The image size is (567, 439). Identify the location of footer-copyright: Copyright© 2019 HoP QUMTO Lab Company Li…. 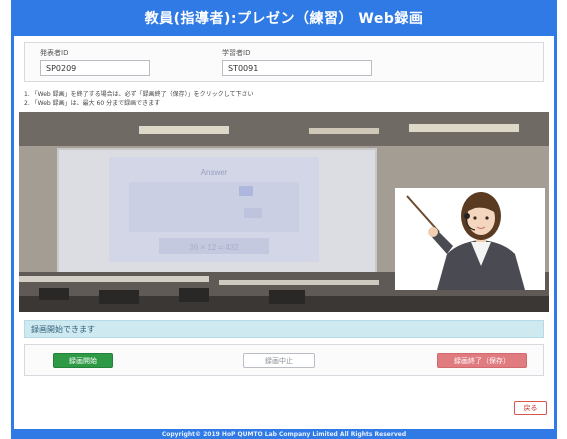
(284, 434).